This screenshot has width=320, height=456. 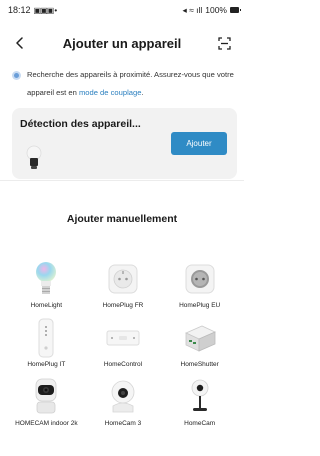 I want to click on device-tile-homeplug-fr: HomePlug FR, so click(x=123, y=287).